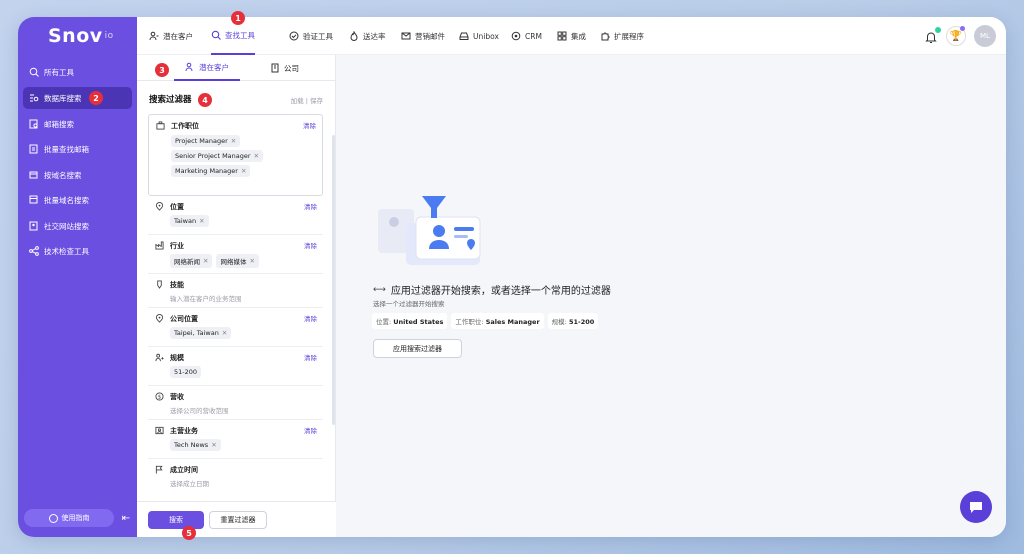 This screenshot has width=1024, height=554. I want to click on magnifier-tools-icon, so click(34, 72).